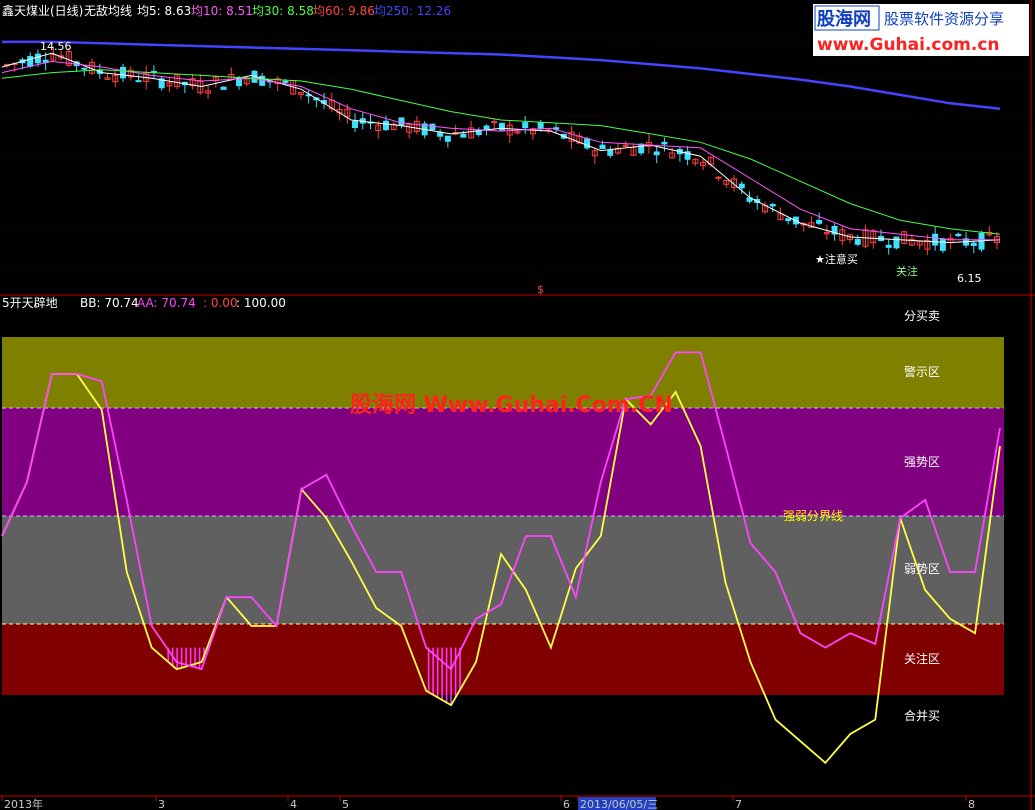 This screenshot has height=810, width=1035. What do you see at coordinates (922, 569) in the screenshot?
I see `zone-label-weak: 弱势区` at bounding box center [922, 569].